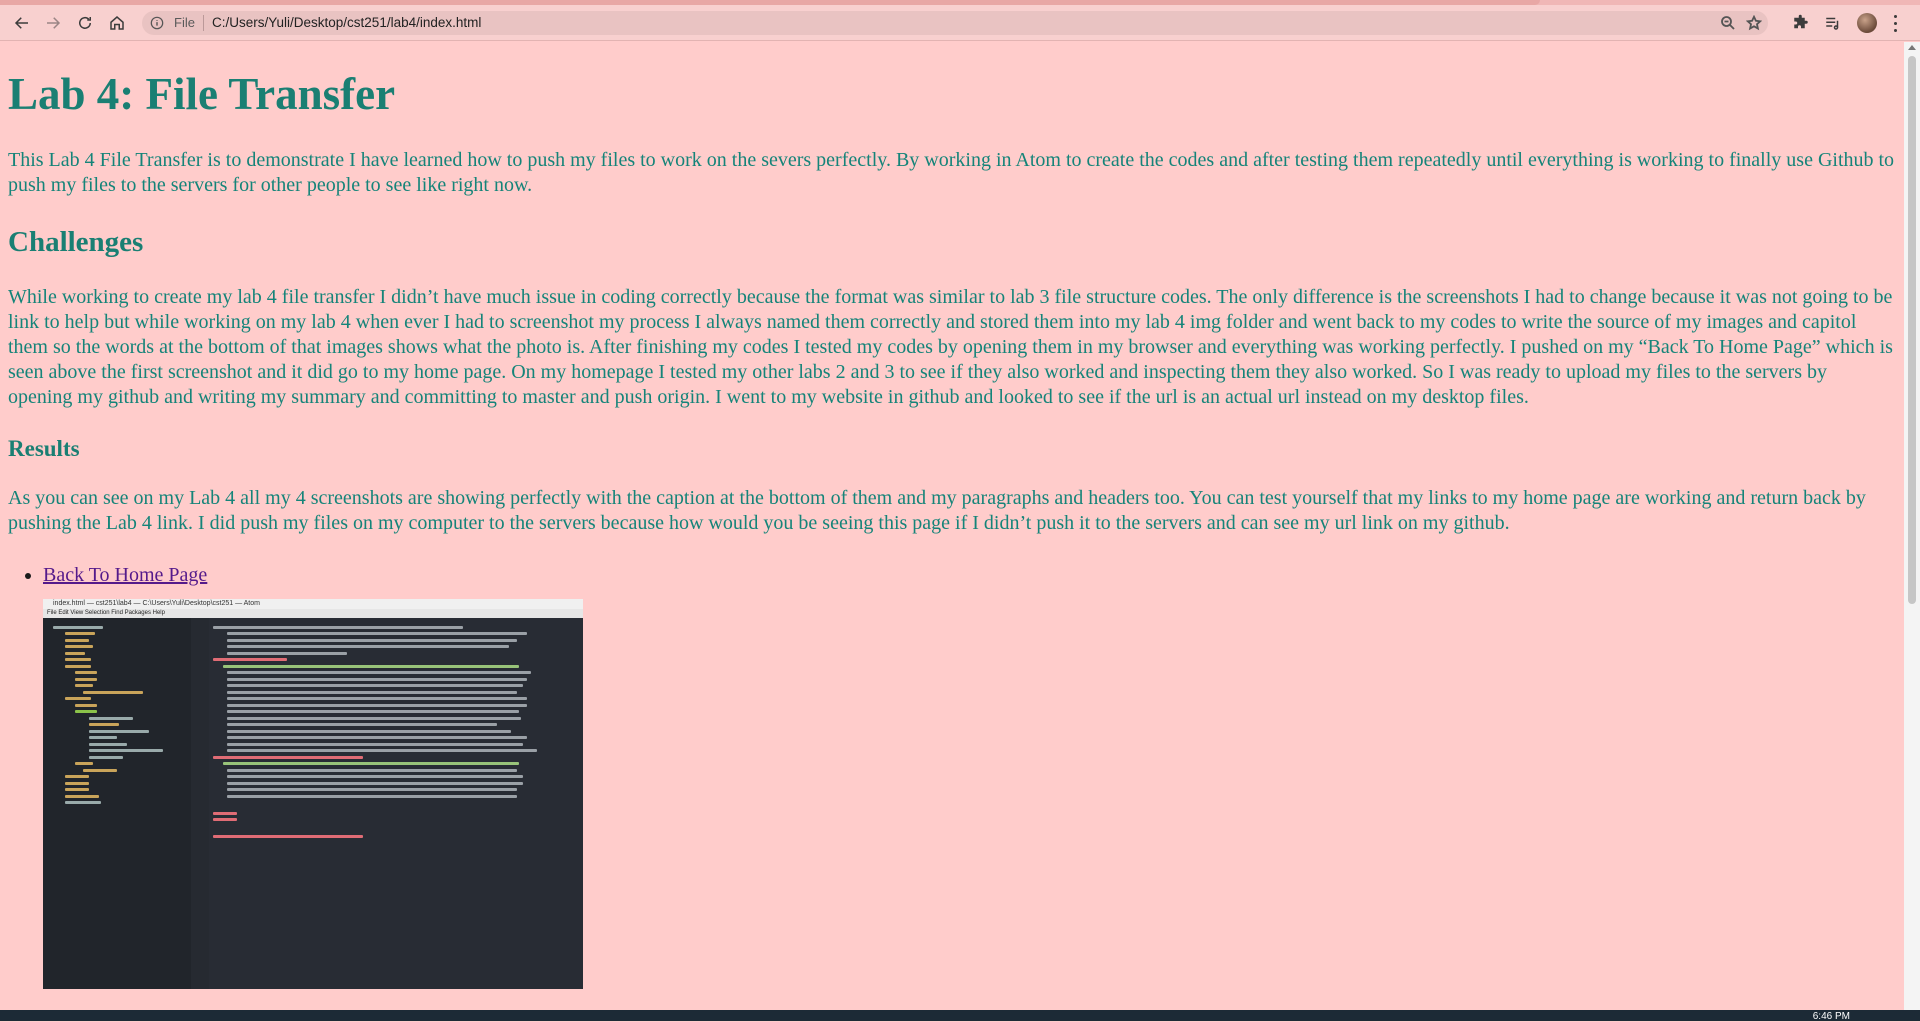  What do you see at coordinates (1867, 23) in the screenshot?
I see `profile-avatar` at bounding box center [1867, 23].